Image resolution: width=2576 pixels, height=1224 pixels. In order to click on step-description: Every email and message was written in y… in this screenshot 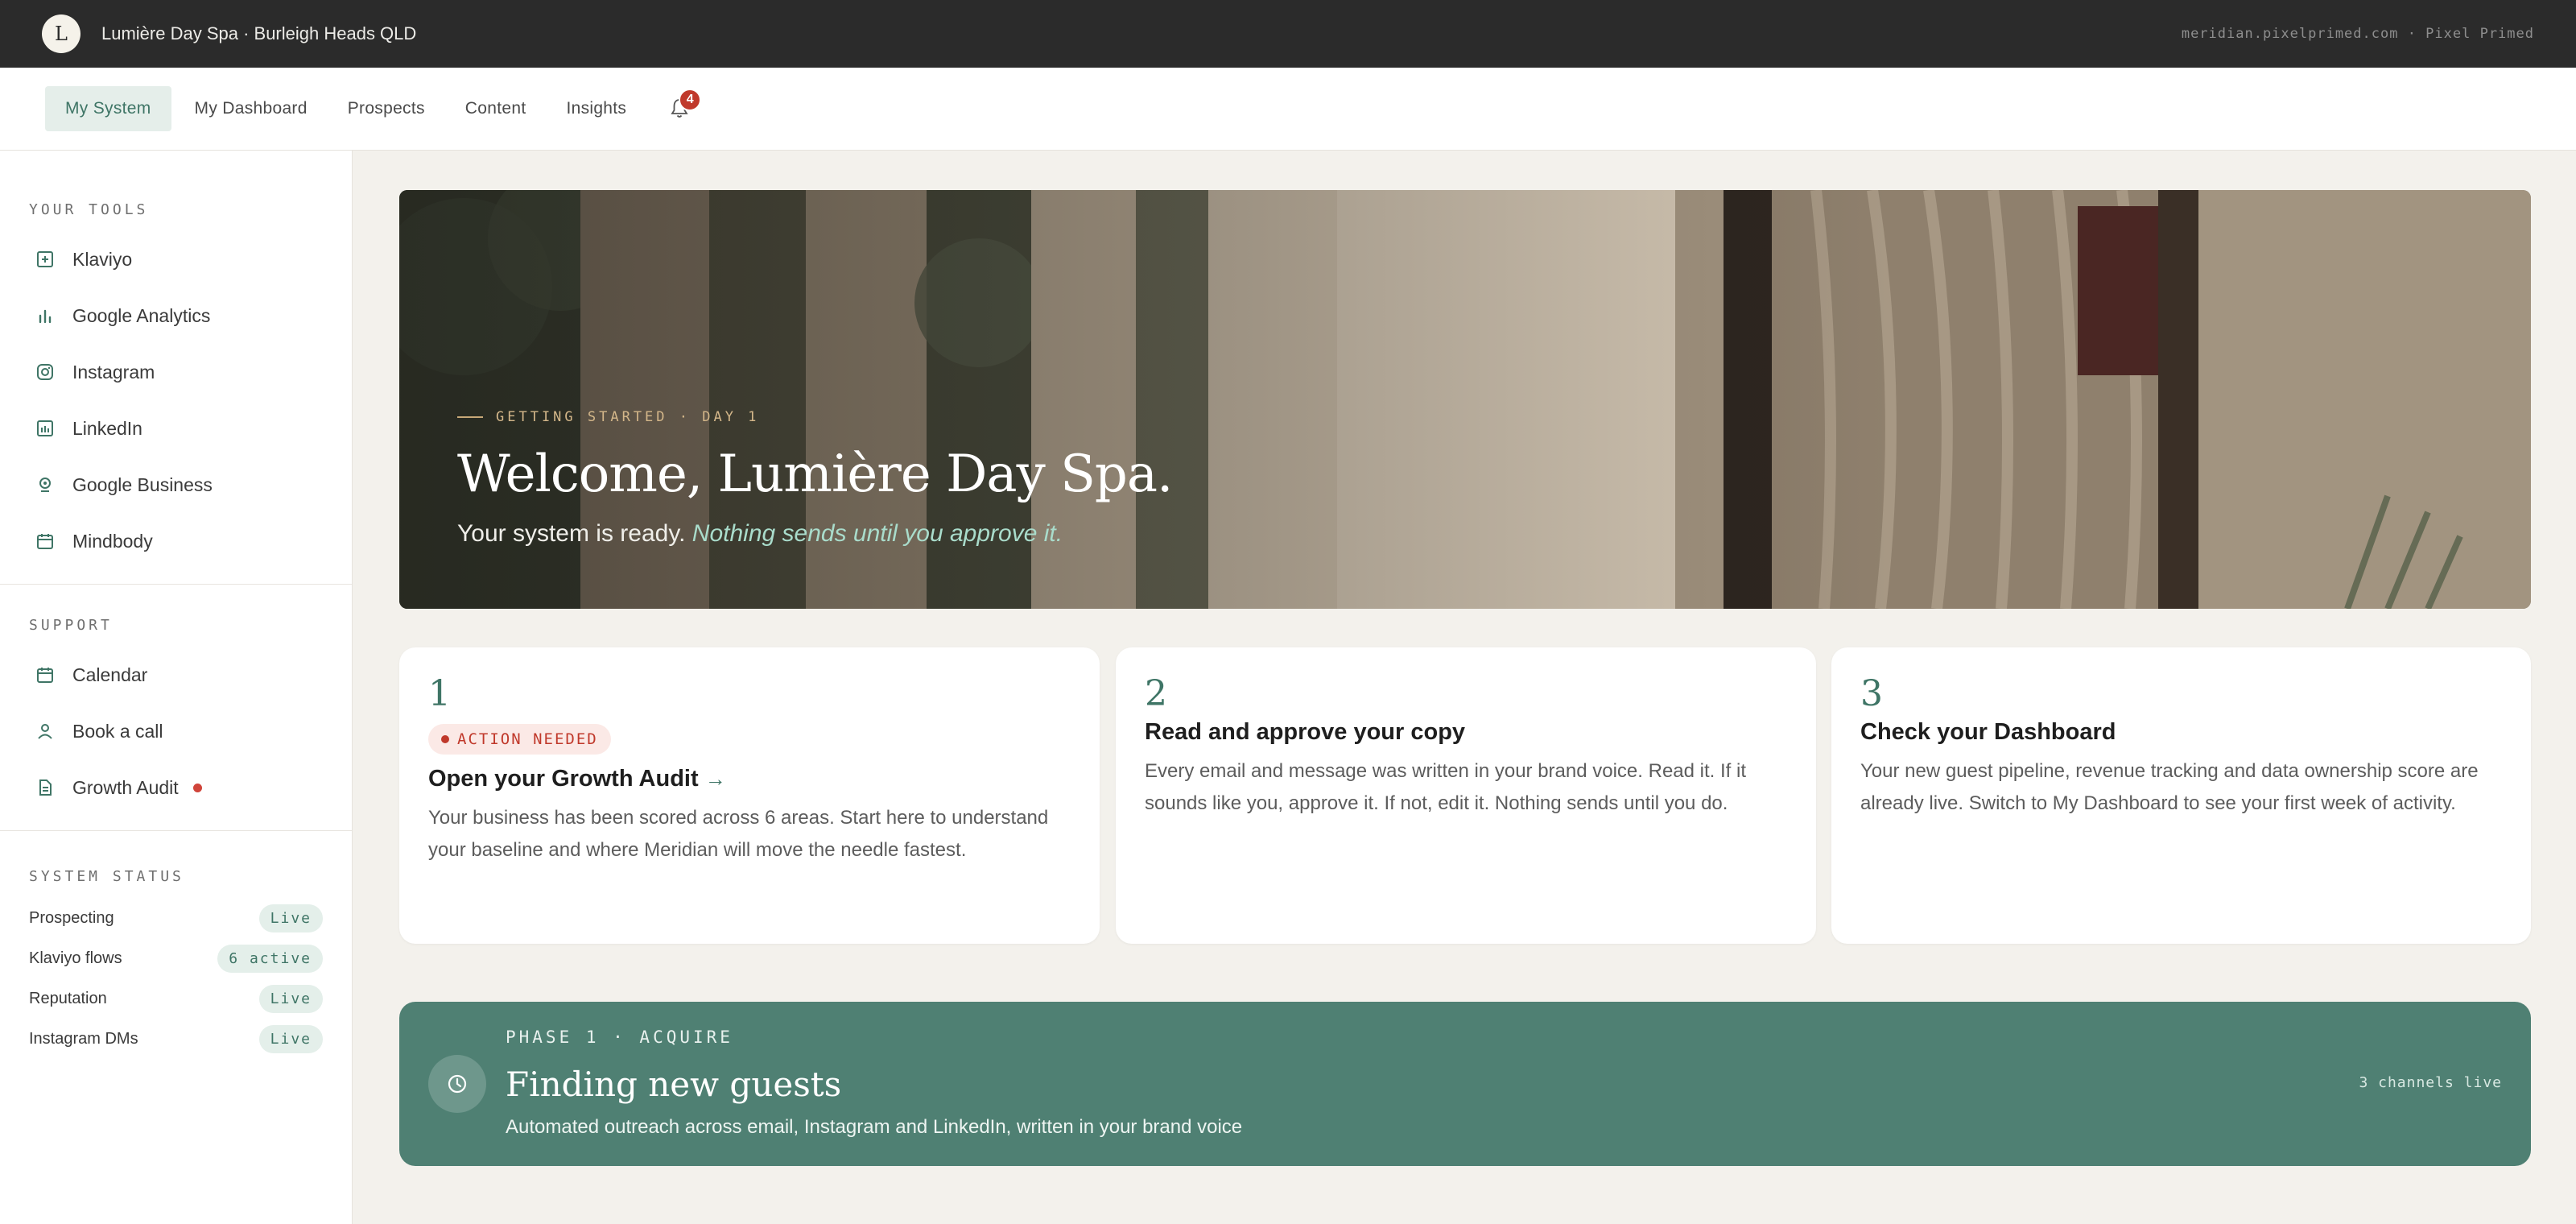, I will do `click(1445, 787)`.